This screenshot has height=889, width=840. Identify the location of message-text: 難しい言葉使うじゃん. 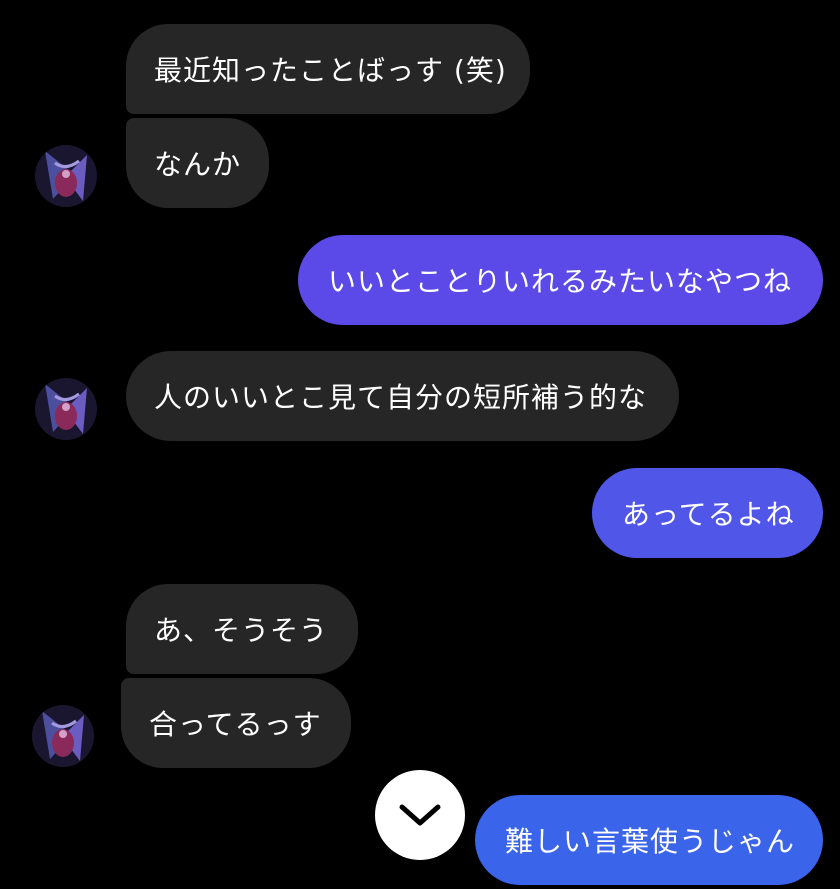
(650, 841).